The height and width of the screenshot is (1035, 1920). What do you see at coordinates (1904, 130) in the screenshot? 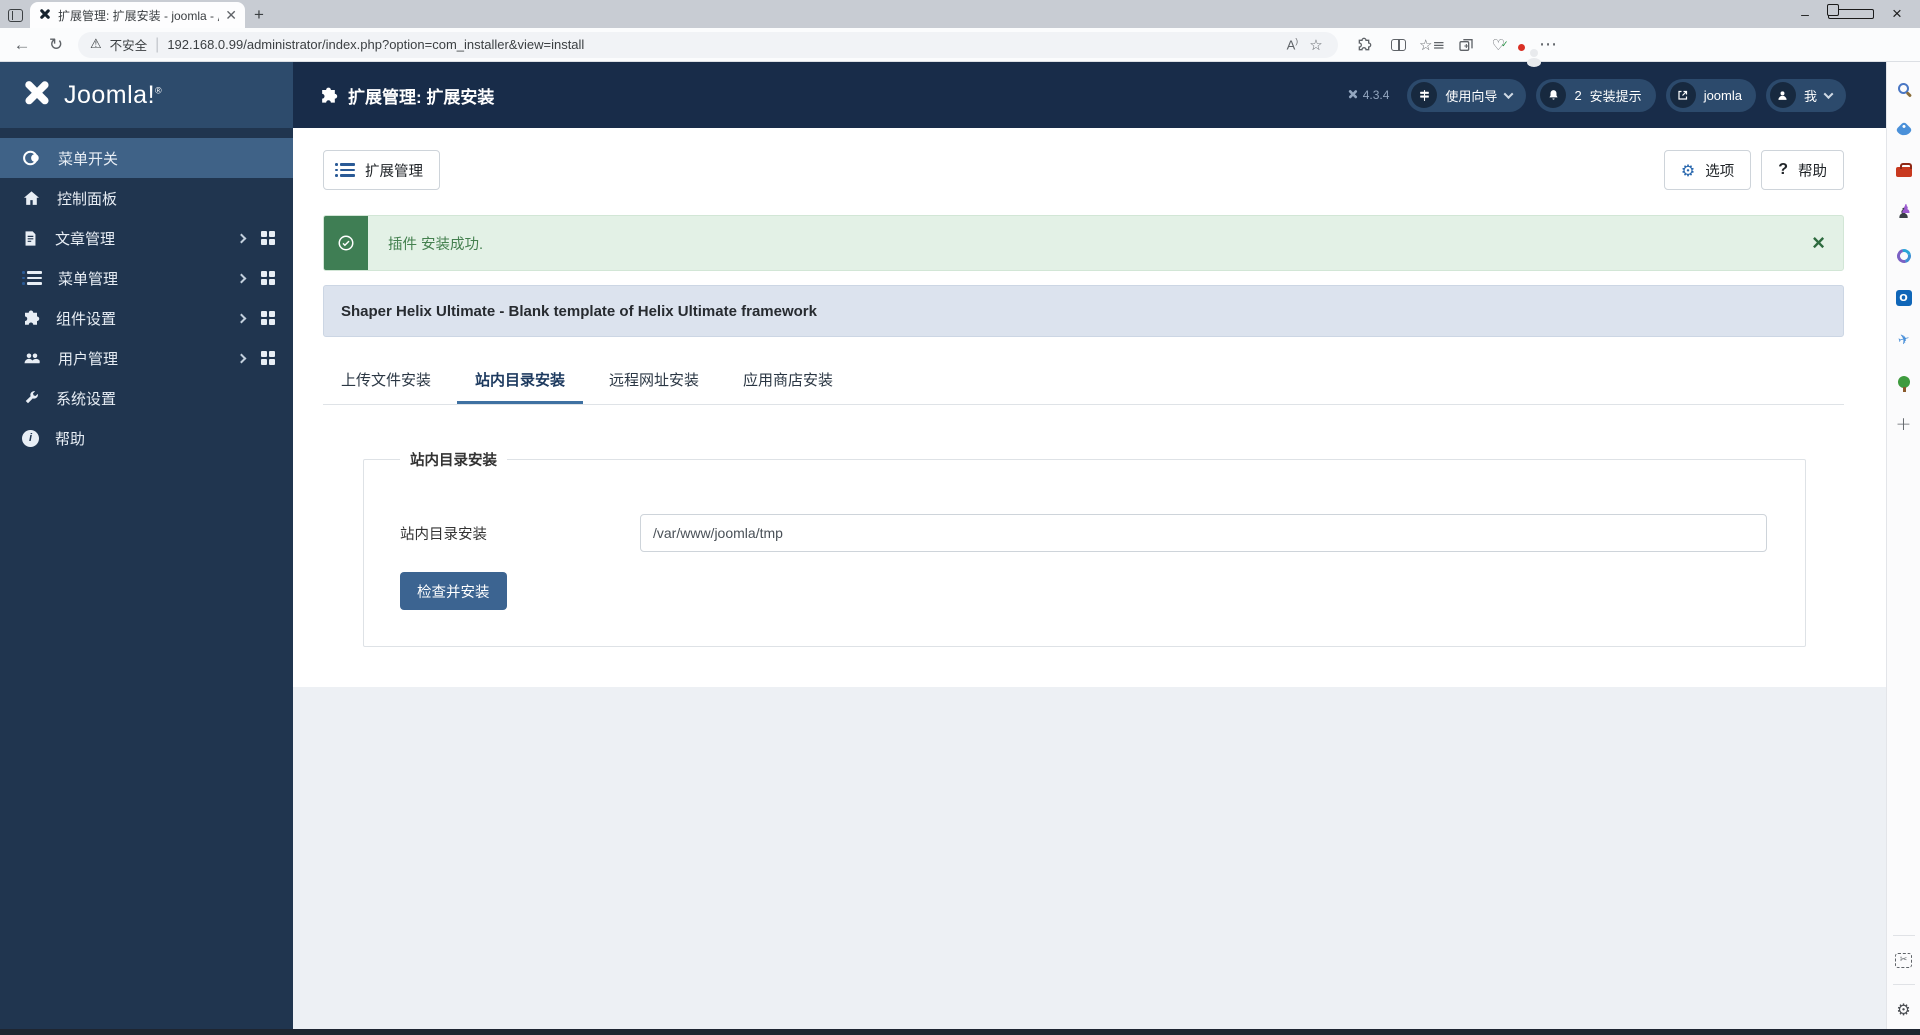
I see `shopping-tag-icon` at bounding box center [1904, 130].